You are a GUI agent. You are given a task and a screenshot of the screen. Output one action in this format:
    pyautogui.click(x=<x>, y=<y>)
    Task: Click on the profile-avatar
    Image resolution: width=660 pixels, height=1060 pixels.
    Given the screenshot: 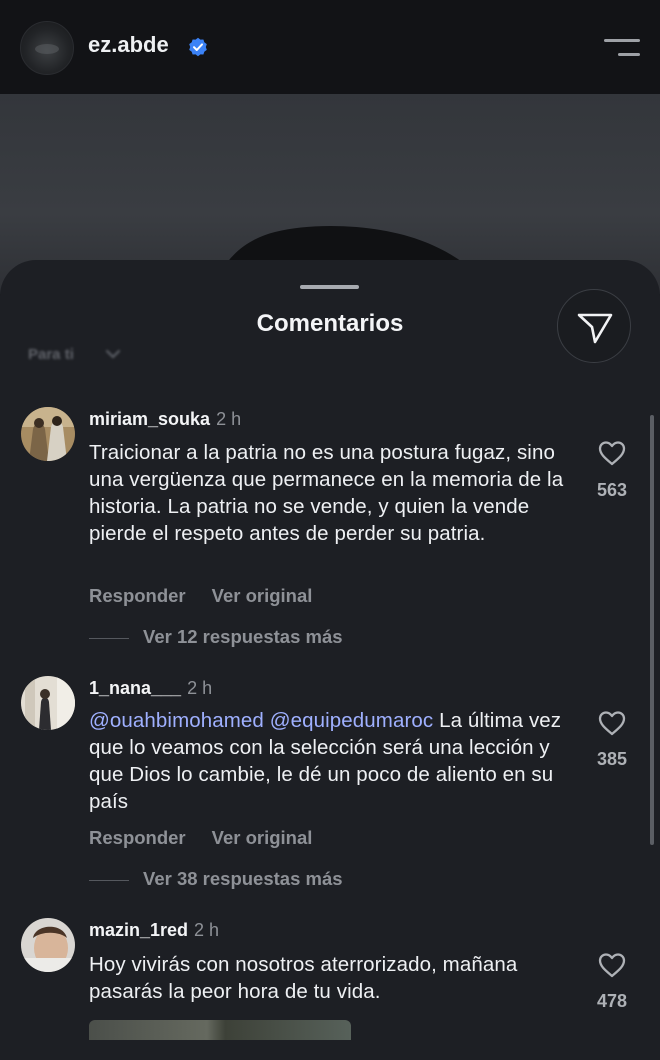 What is the action you would take?
    pyautogui.click(x=47, y=48)
    